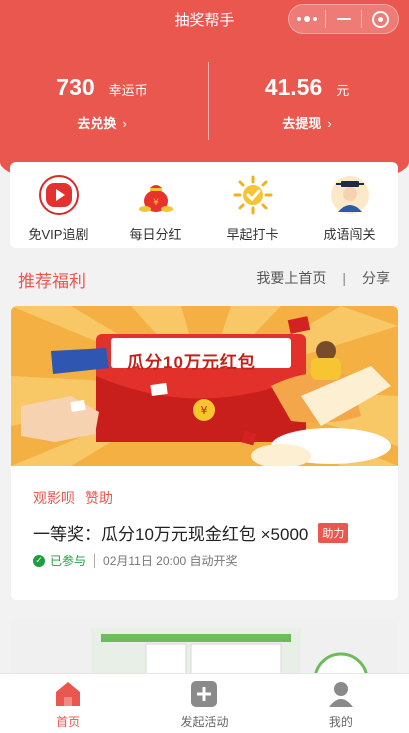 The image size is (409, 733). Describe the element at coordinates (102, 103) in the screenshot. I see `coin-balance: 730 幸运币 去兑换 ›` at that location.